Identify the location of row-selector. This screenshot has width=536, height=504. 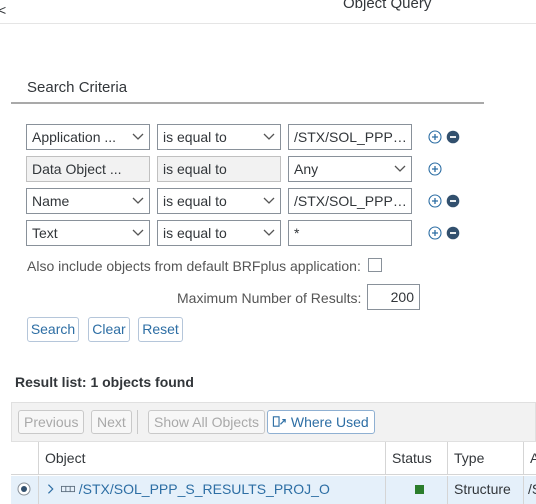
(24, 490).